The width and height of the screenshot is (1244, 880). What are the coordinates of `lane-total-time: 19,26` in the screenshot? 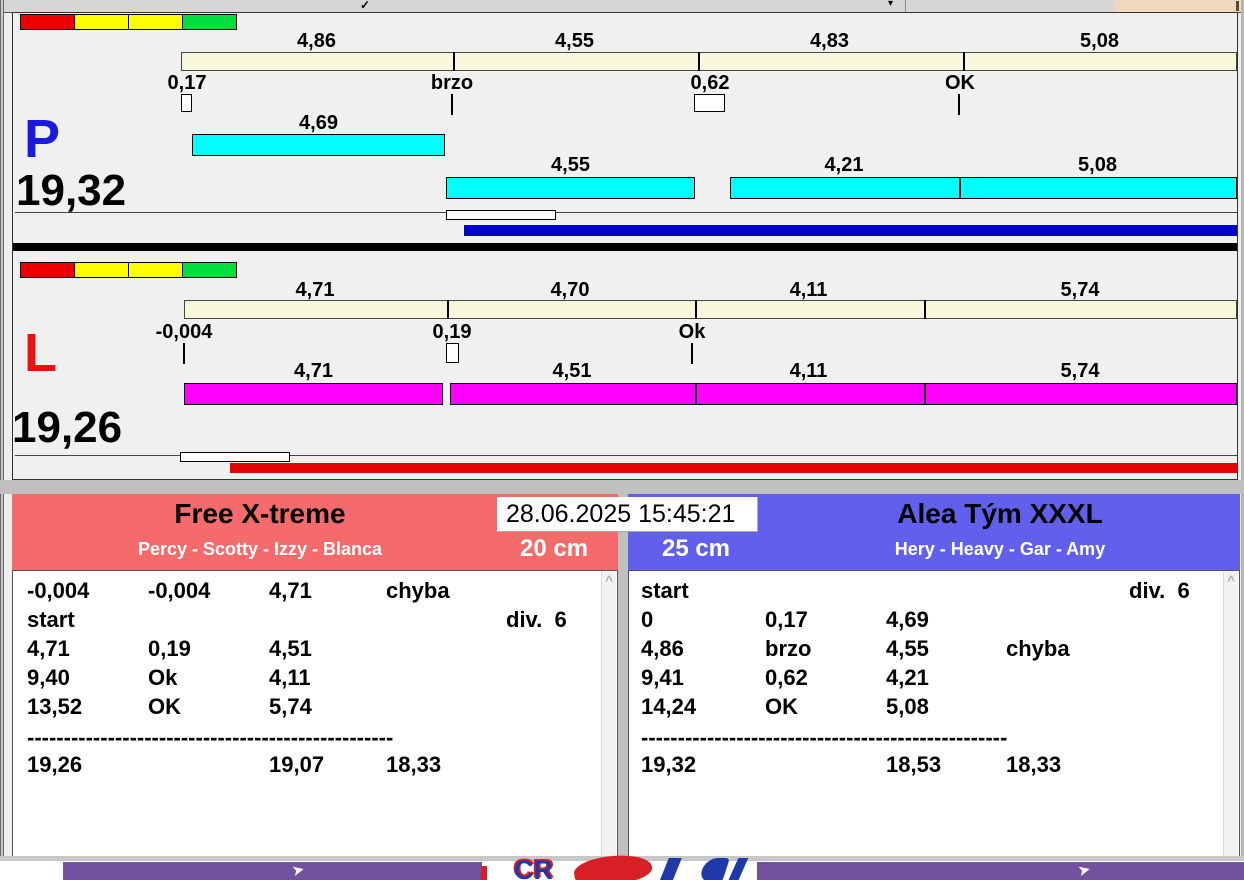 It's located at (67, 427).